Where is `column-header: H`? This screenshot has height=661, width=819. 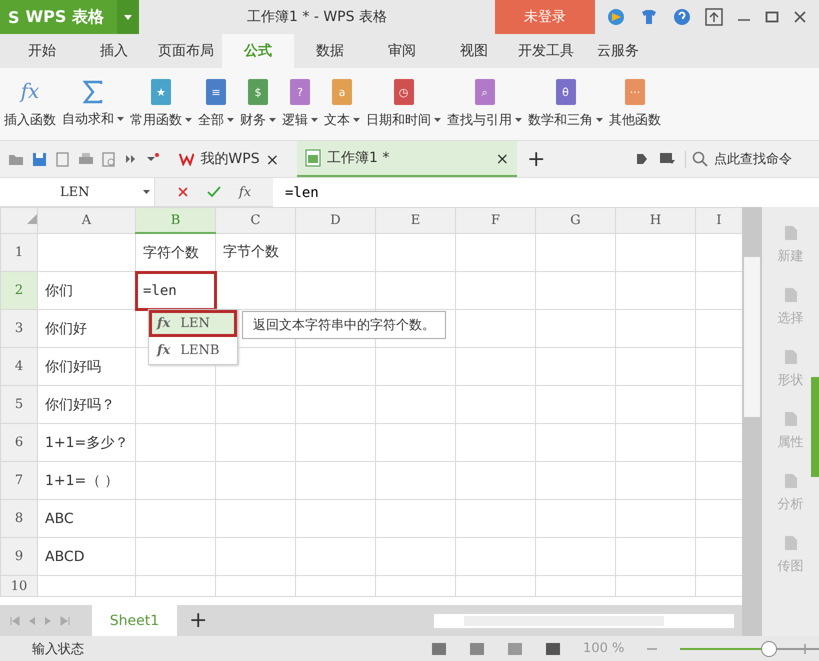
column-header: H is located at coordinates (656, 220).